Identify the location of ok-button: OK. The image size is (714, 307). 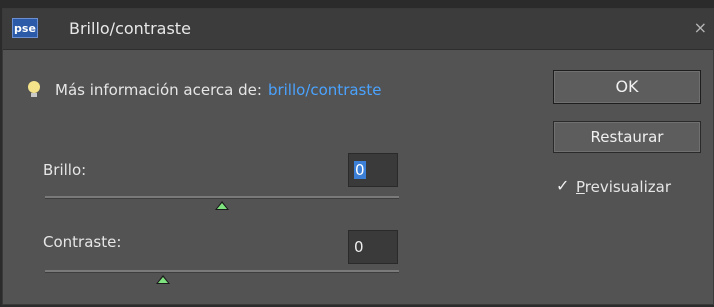
(627, 87).